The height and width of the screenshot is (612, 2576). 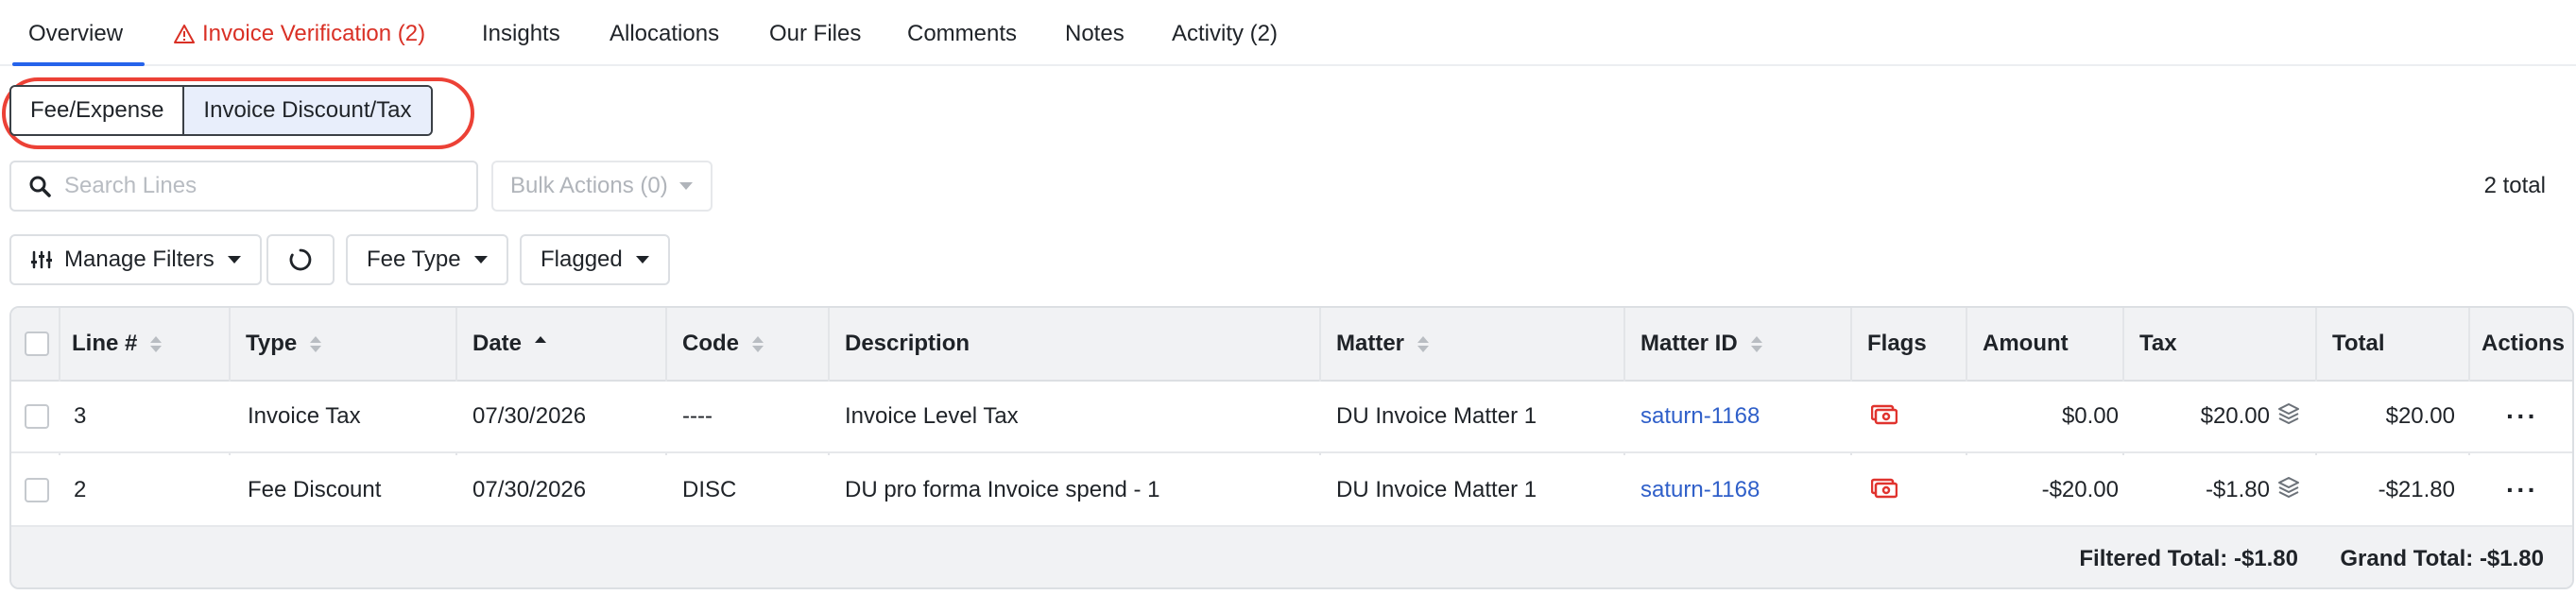 I want to click on tab-comments: Comments, so click(x=962, y=34).